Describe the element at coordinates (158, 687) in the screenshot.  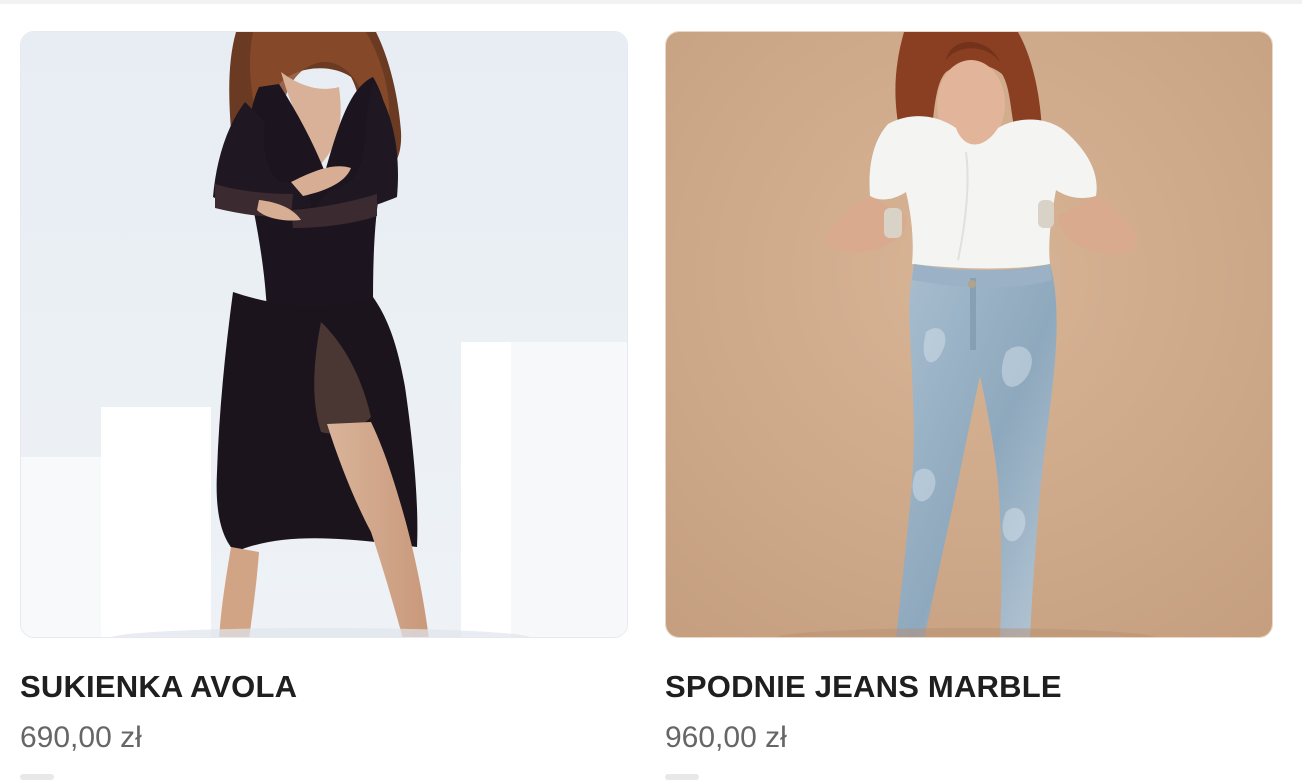
I see `product-title: SUKIENKA AVOLA` at that location.